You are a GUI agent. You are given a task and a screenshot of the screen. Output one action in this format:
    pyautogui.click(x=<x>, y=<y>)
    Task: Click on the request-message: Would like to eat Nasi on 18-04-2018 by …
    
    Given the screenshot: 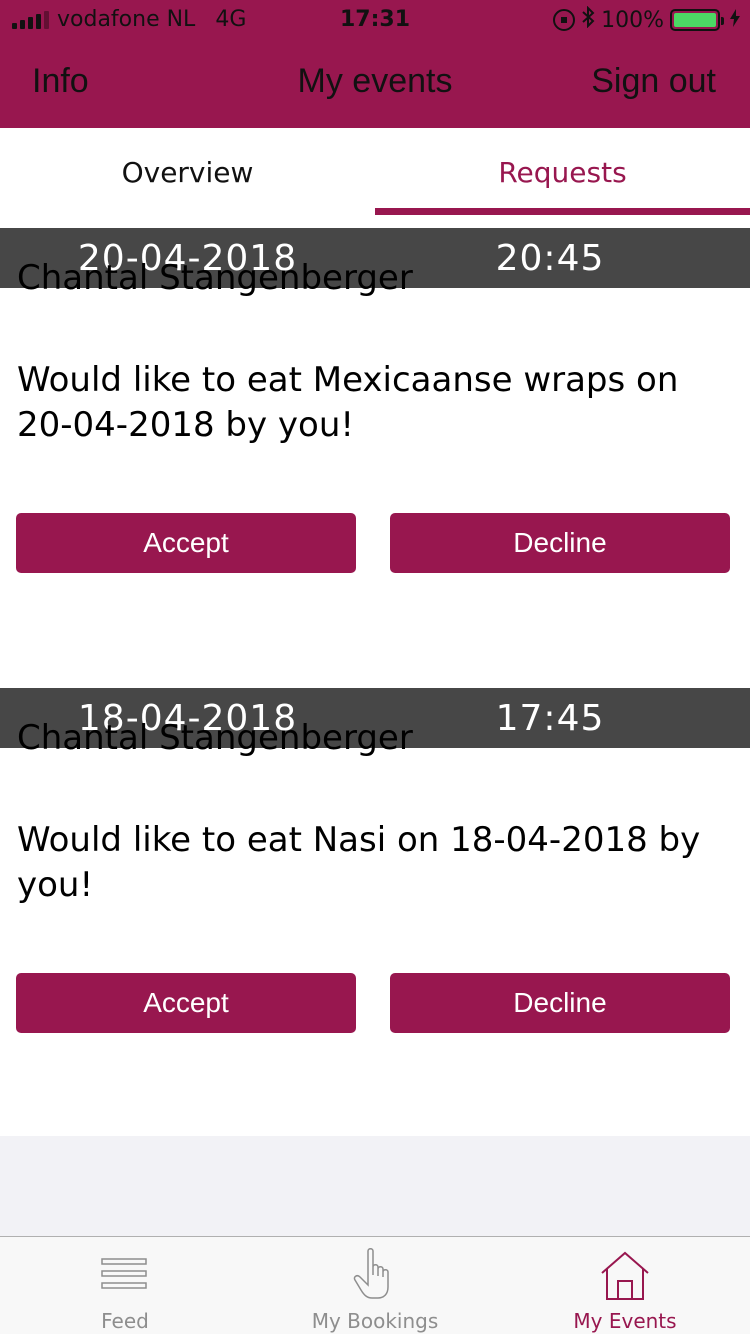 What is the action you would take?
    pyautogui.click(x=359, y=862)
    